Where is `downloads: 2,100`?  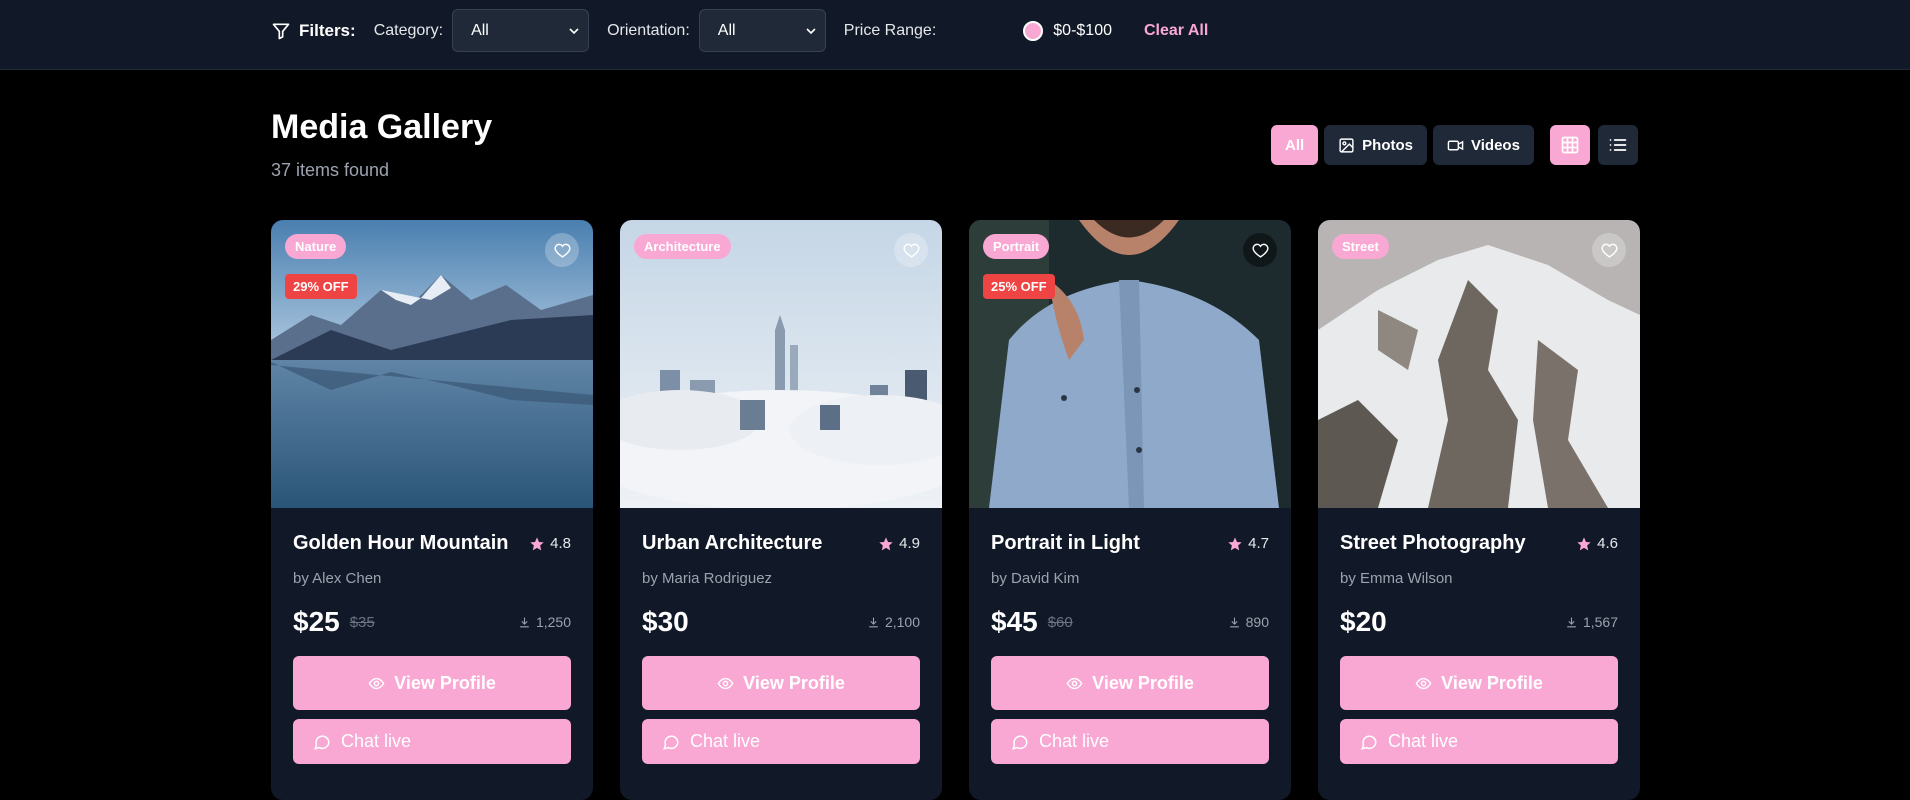 downloads: 2,100 is located at coordinates (893, 622).